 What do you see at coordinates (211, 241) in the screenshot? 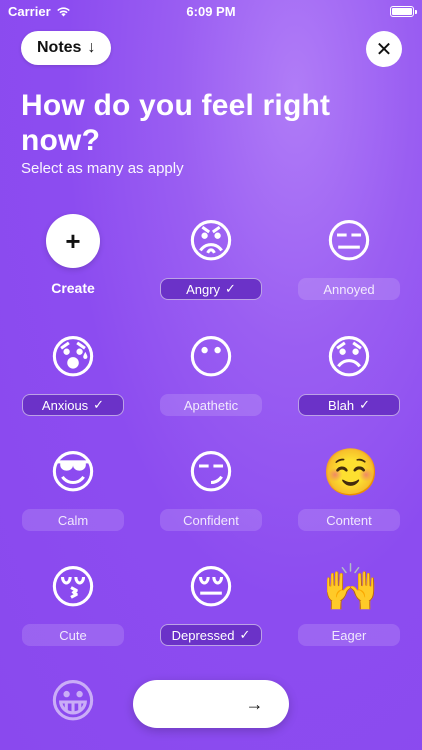
I see `feeling-emoji-icon: 😡` at bounding box center [211, 241].